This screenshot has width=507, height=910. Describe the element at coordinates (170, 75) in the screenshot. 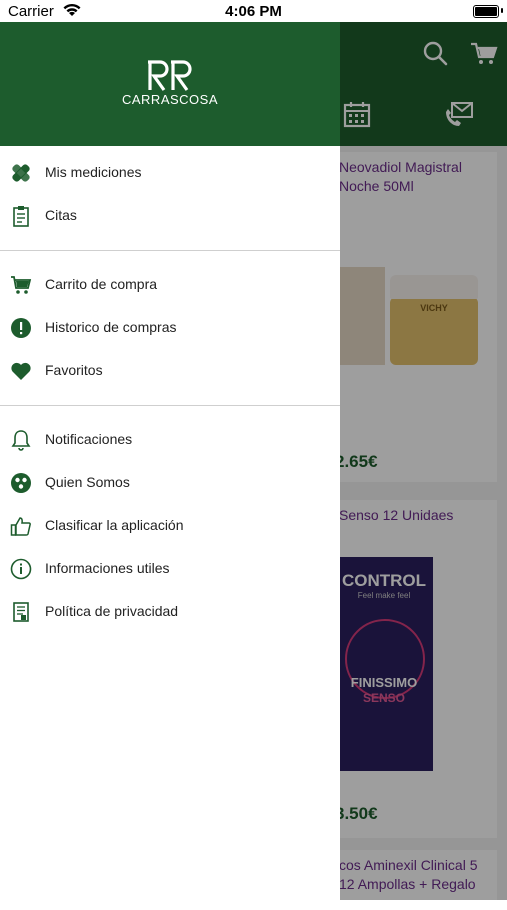

I see `brand-logo` at that location.